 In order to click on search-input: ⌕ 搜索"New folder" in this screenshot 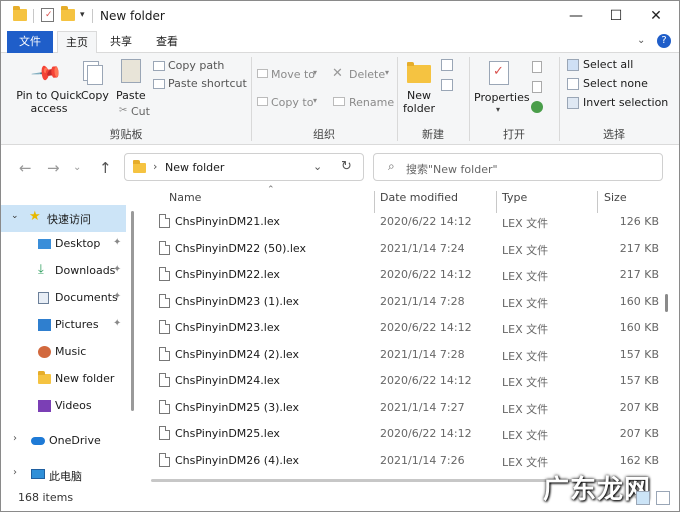, I will do `click(518, 167)`.